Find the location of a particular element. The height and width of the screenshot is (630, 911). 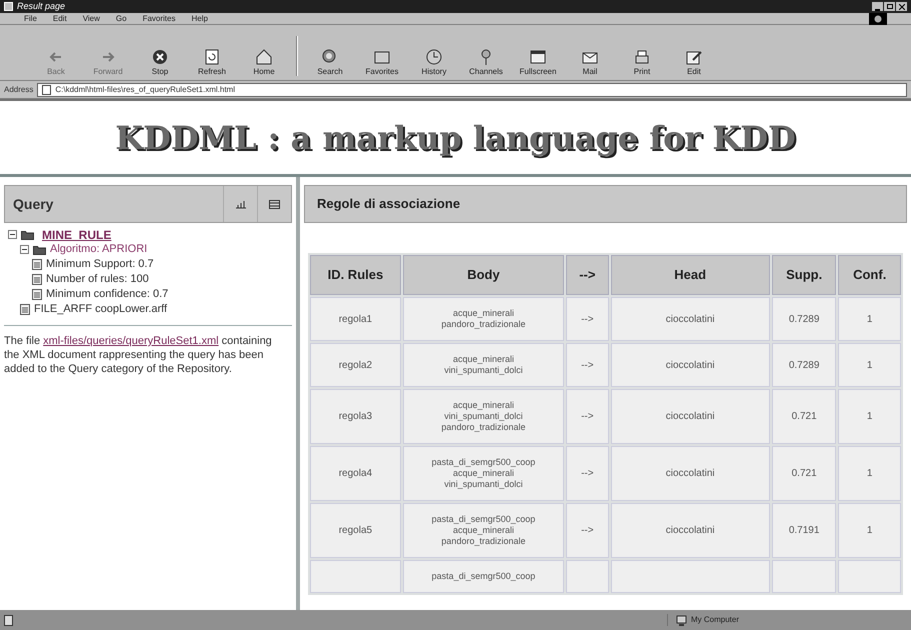

toolbar-button: Home is located at coordinates (264, 62).